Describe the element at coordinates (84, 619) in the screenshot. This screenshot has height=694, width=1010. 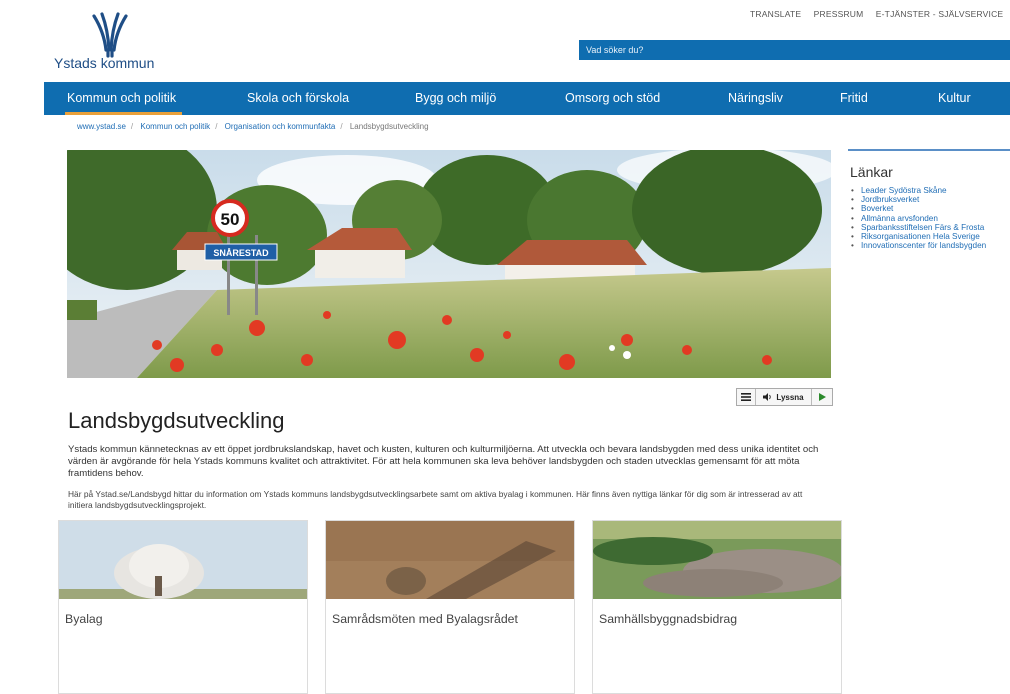
I see `card-byalag-label: Byalag` at that location.